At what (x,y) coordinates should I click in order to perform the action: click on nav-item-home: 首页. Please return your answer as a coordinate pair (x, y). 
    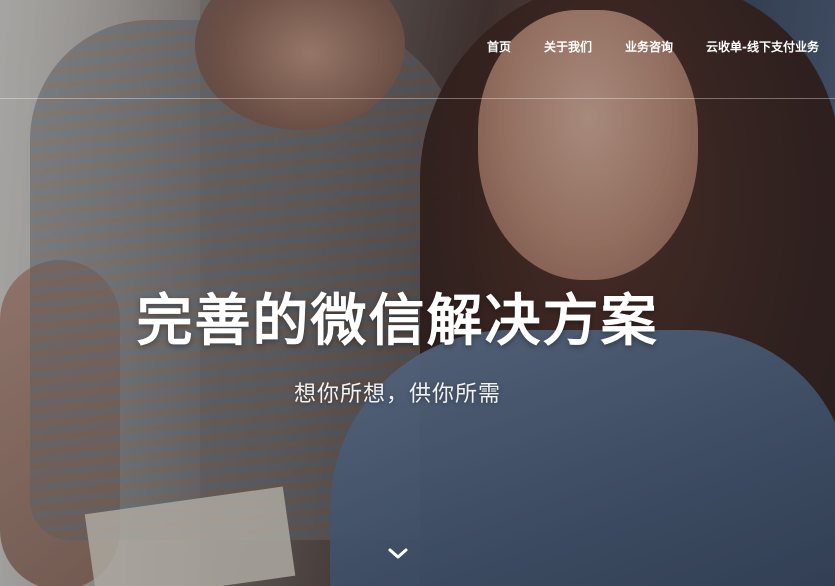
    Looking at the image, I should click on (499, 46).